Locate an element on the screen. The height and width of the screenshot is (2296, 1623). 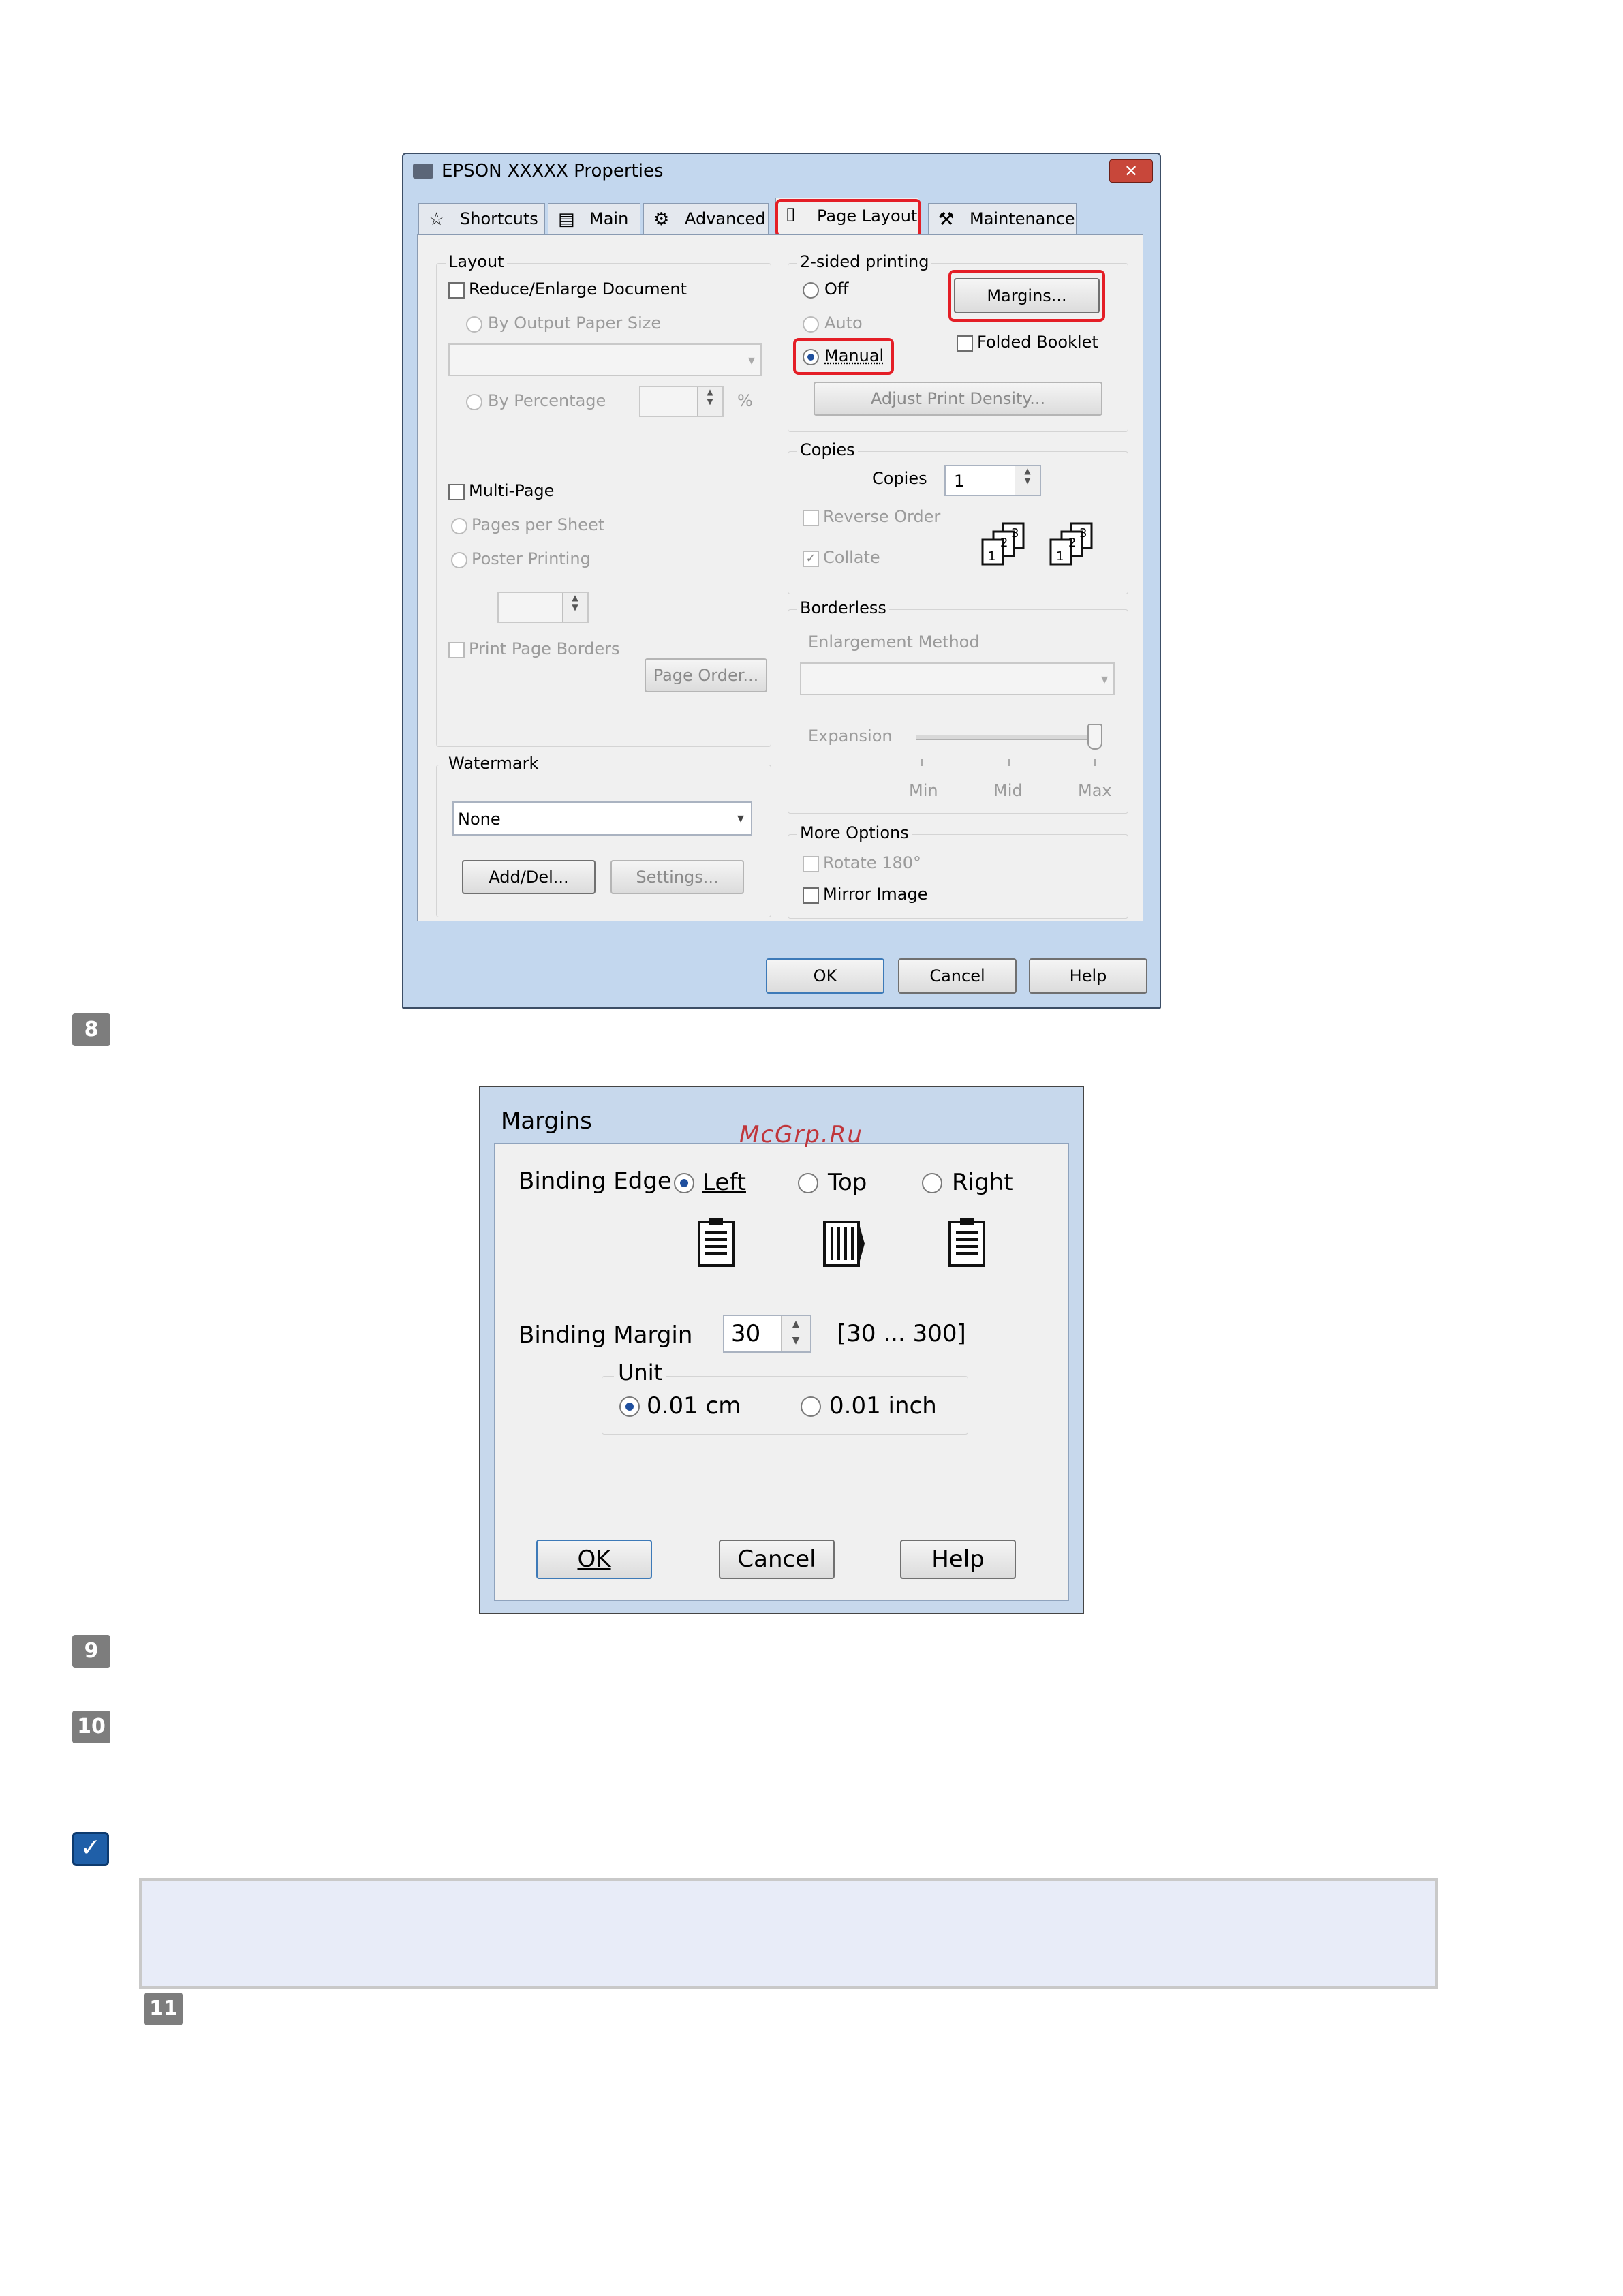
expansion-slider-track is located at coordinates (1006, 738).